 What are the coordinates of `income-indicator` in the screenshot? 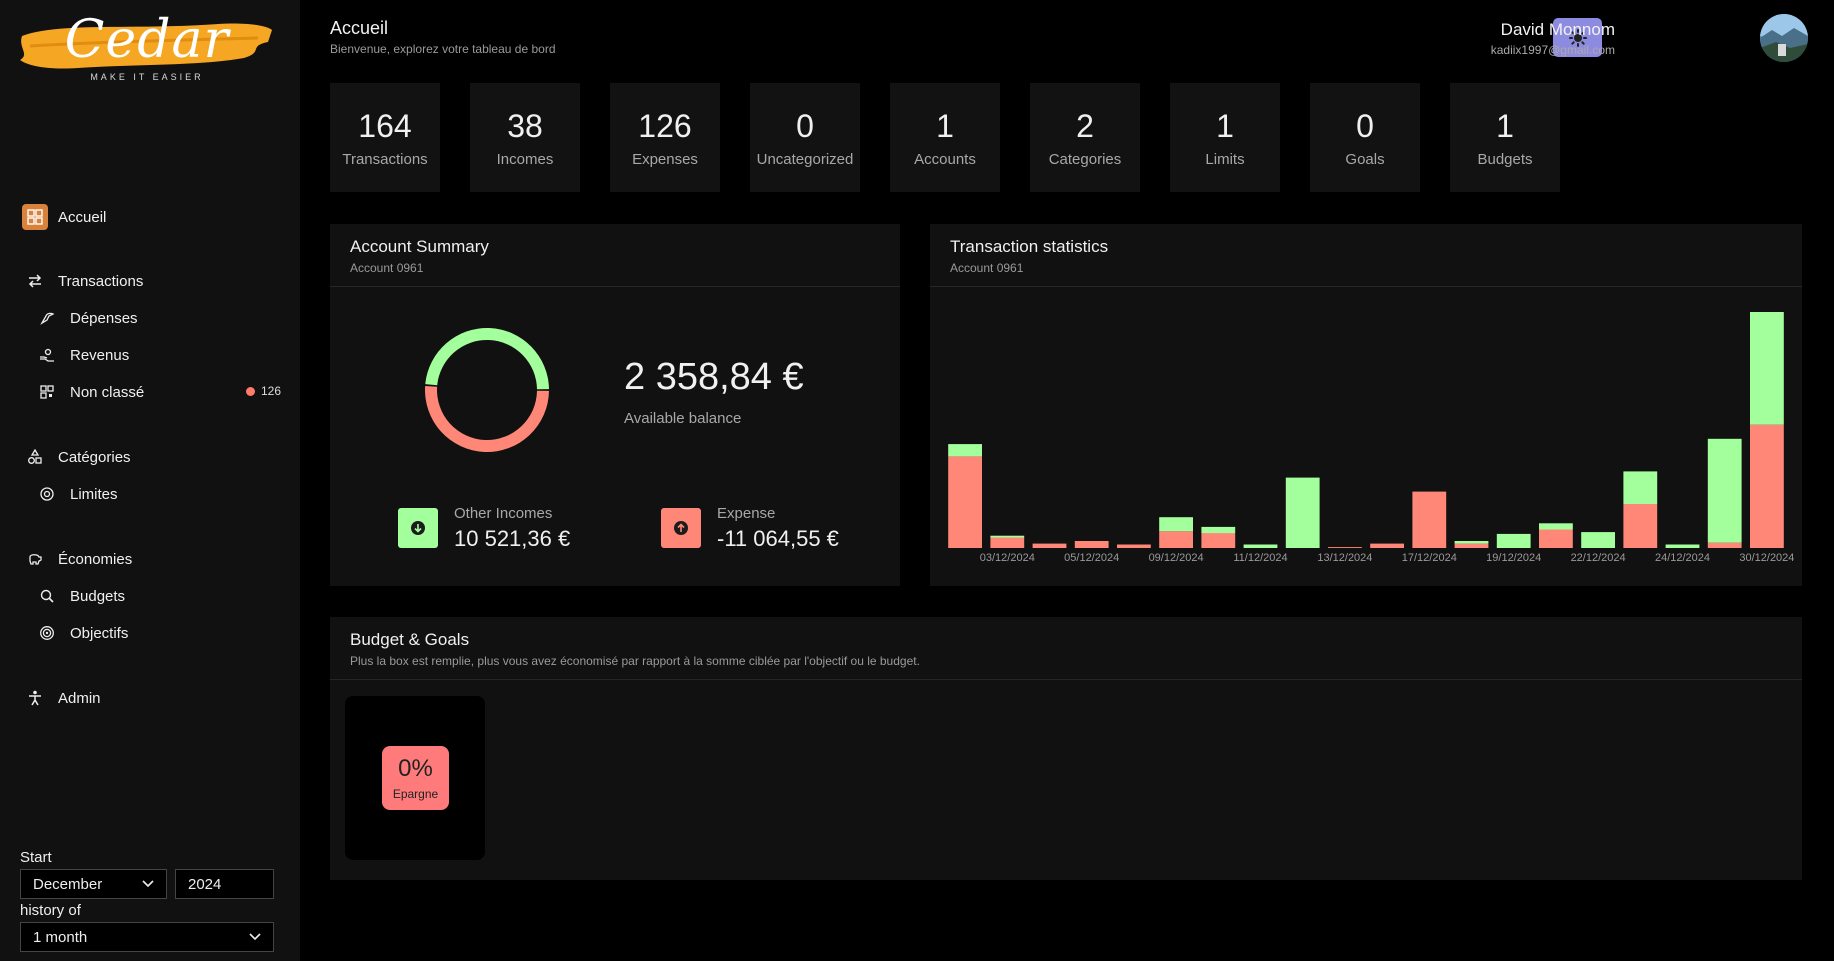 It's located at (418, 528).